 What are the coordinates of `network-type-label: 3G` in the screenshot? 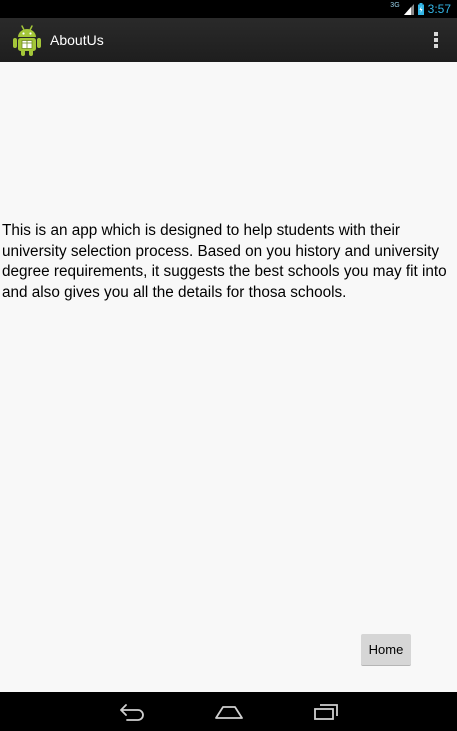 It's located at (395, 5).